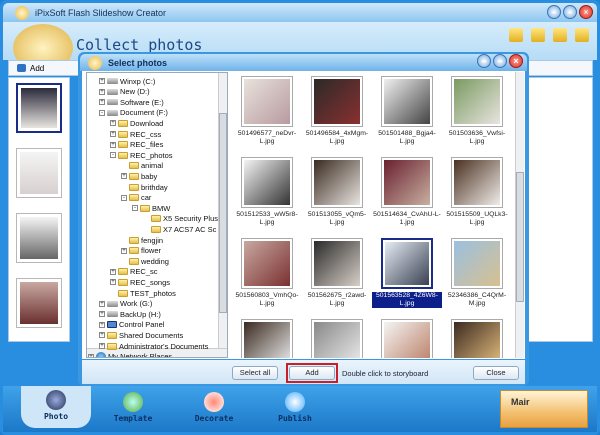 This screenshot has width=600, height=435. I want to click on add-button: Add, so click(312, 373).